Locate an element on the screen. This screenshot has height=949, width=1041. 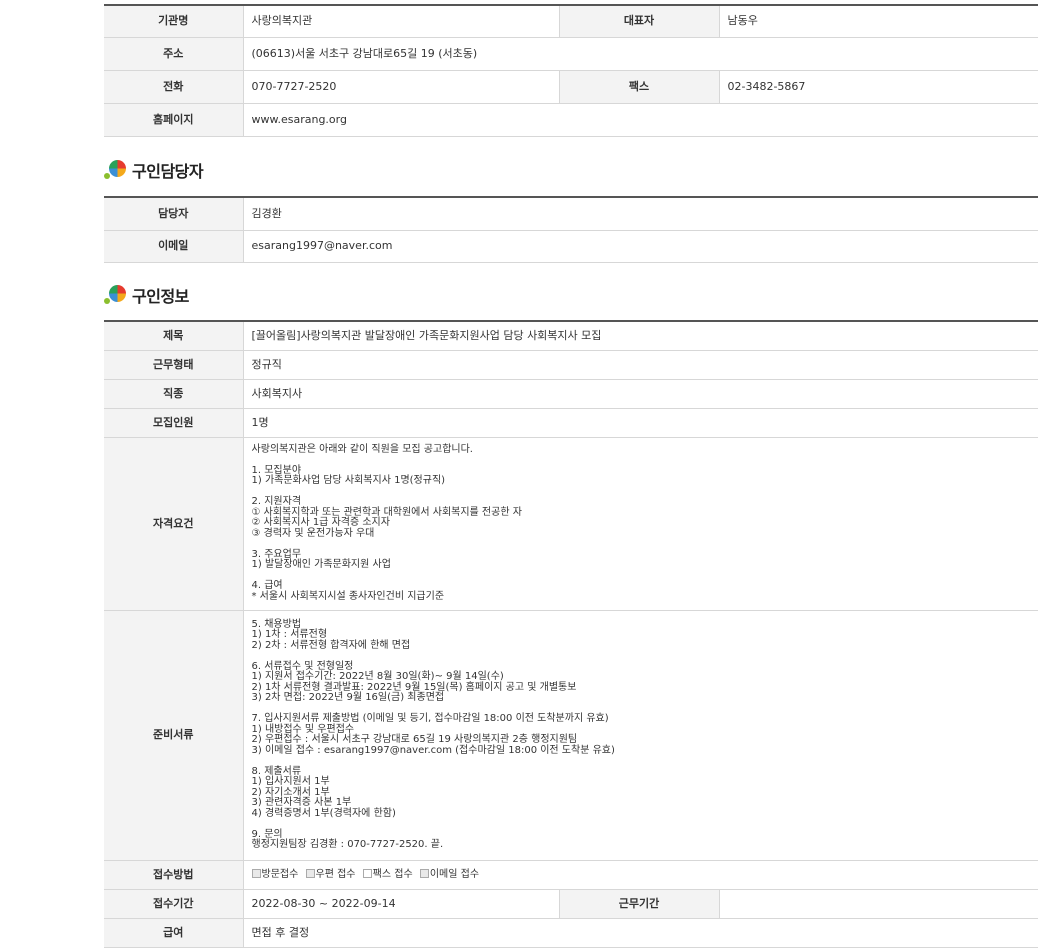
table-row: 근무형태 정규직 is located at coordinates (571, 365).